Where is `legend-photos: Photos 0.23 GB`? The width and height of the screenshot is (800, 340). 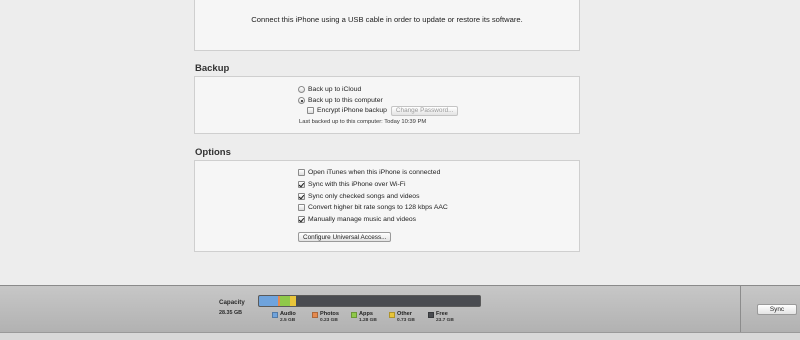 legend-photos: Photos 0.23 GB is located at coordinates (325, 317).